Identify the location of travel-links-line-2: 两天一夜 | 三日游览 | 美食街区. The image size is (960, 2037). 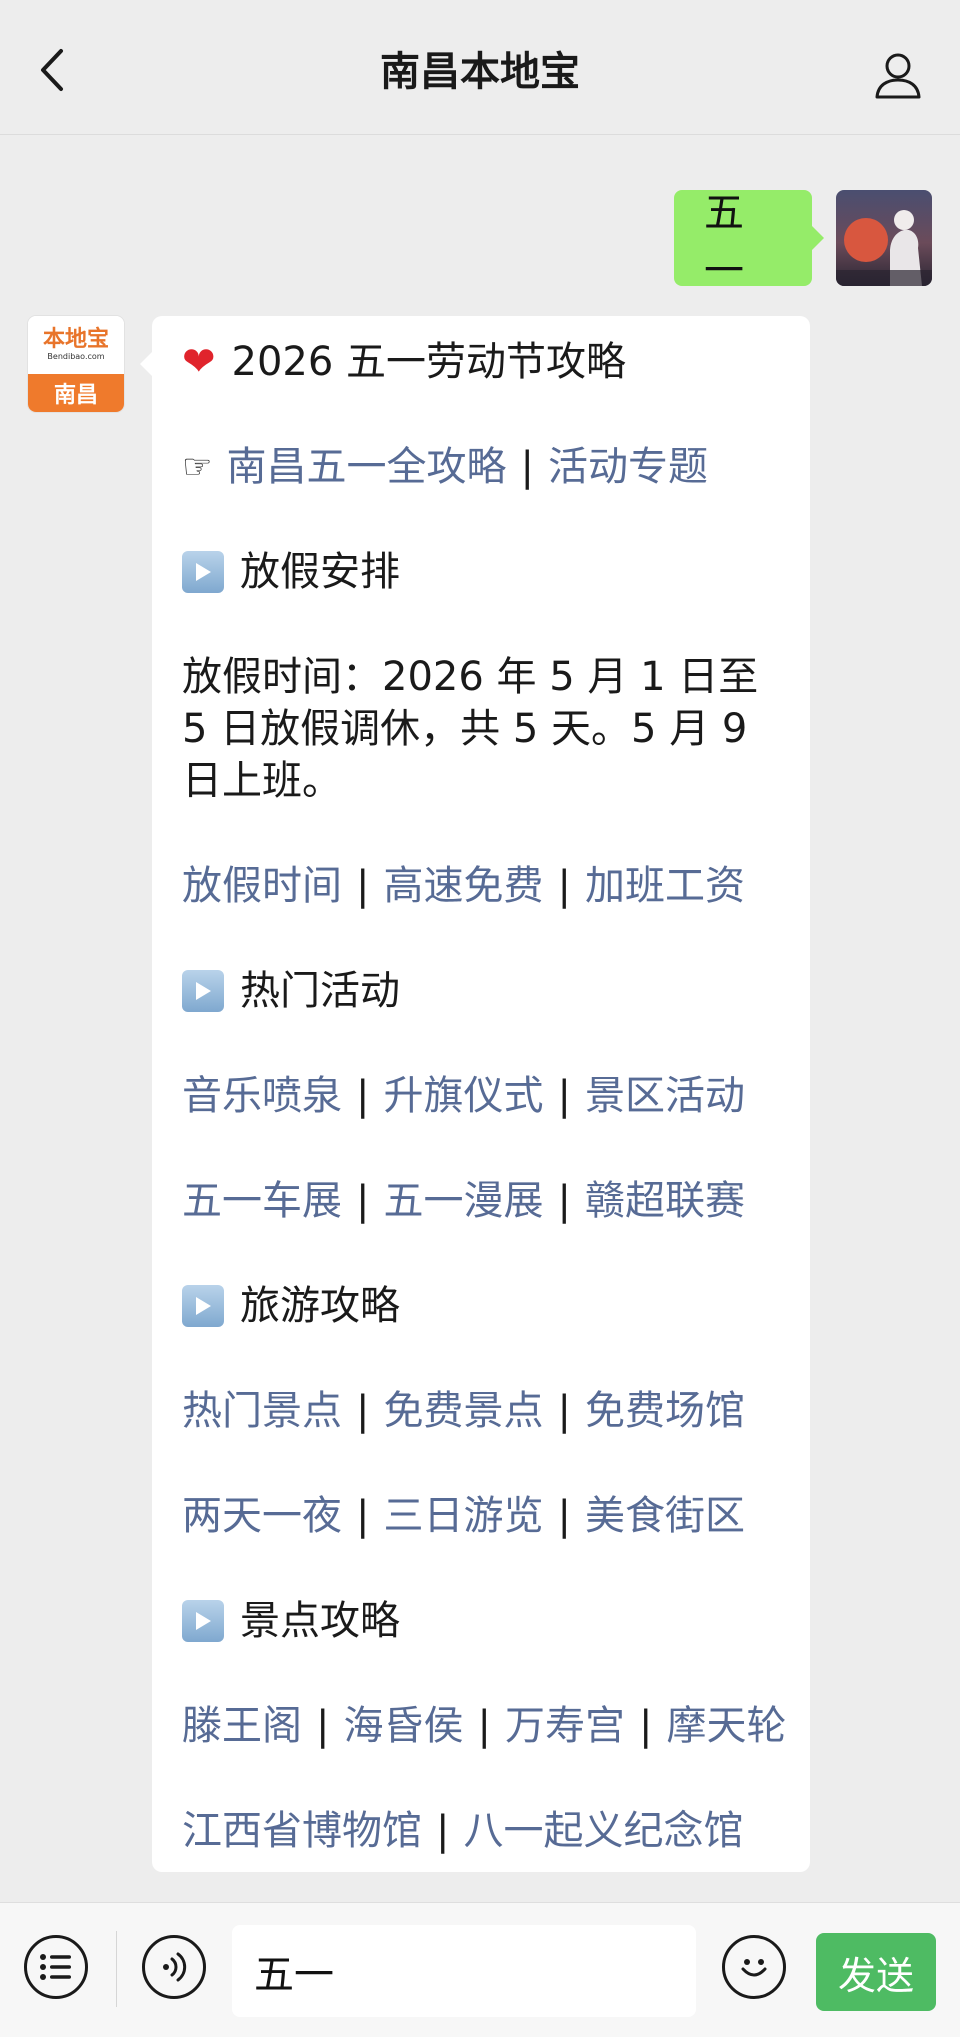
(481, 1516).